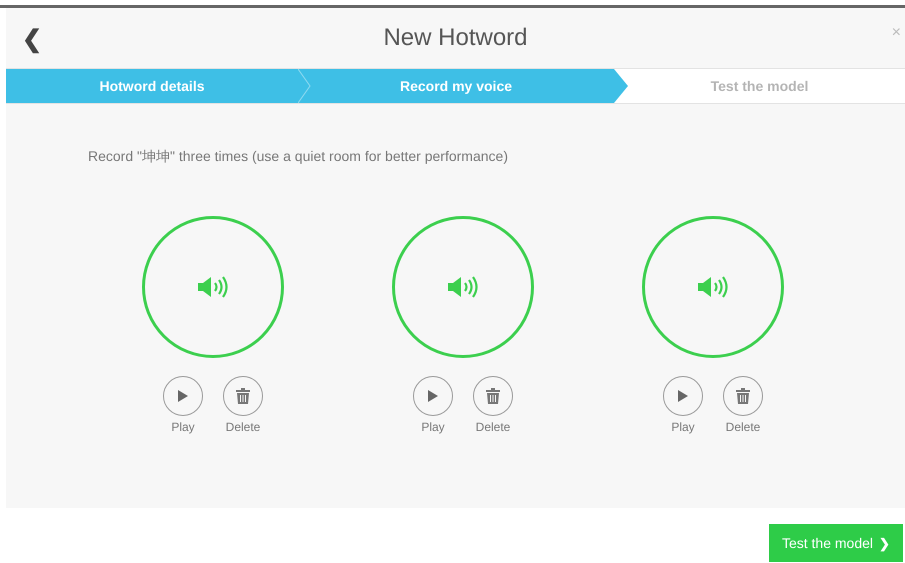  What do you see at coordinates (836, 543) in the screenshot?
I see `test-model-button: Test the model ❯` at bounding box center [836, 543].